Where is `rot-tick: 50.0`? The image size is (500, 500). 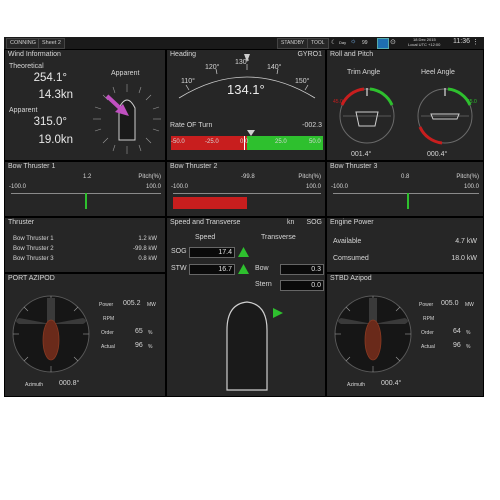 rot-tick: 50.0 is located at coordinates (315, 142).